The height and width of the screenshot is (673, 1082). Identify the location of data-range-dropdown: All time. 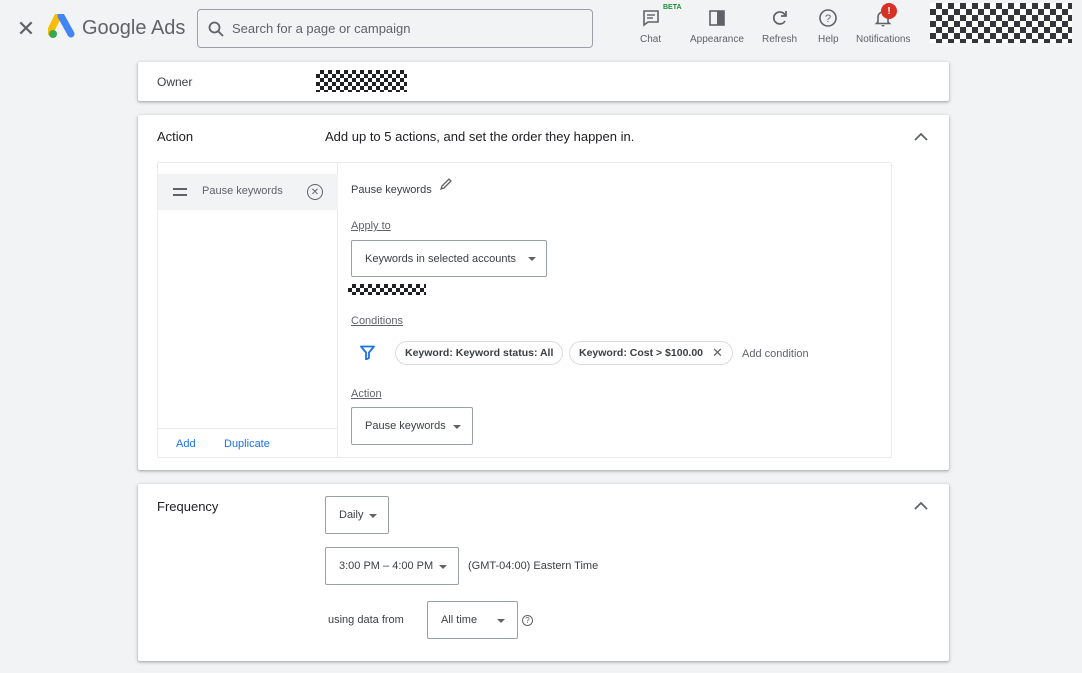
(472, 620).